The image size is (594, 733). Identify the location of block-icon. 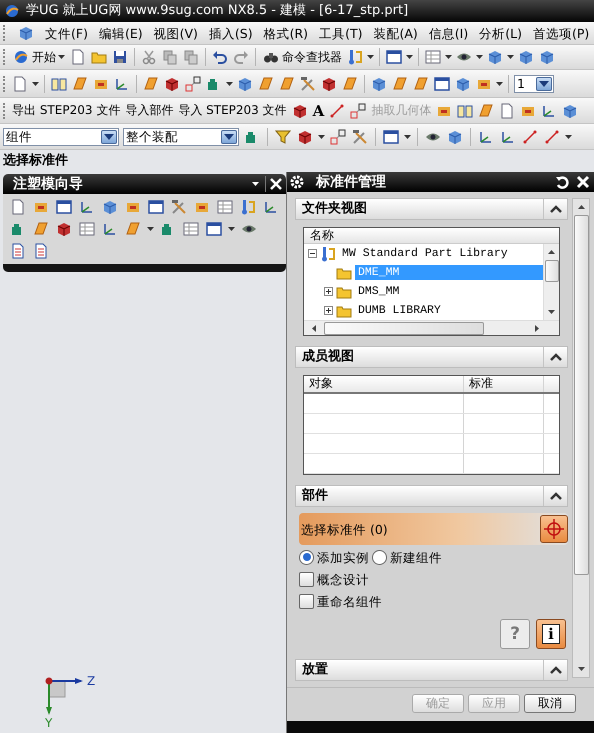
(64, 229).